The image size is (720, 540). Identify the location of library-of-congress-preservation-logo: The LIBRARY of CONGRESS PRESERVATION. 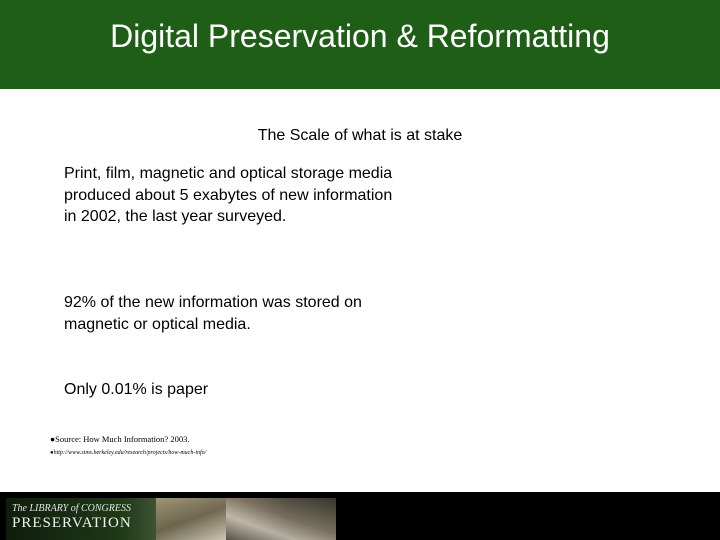
(171, 519).